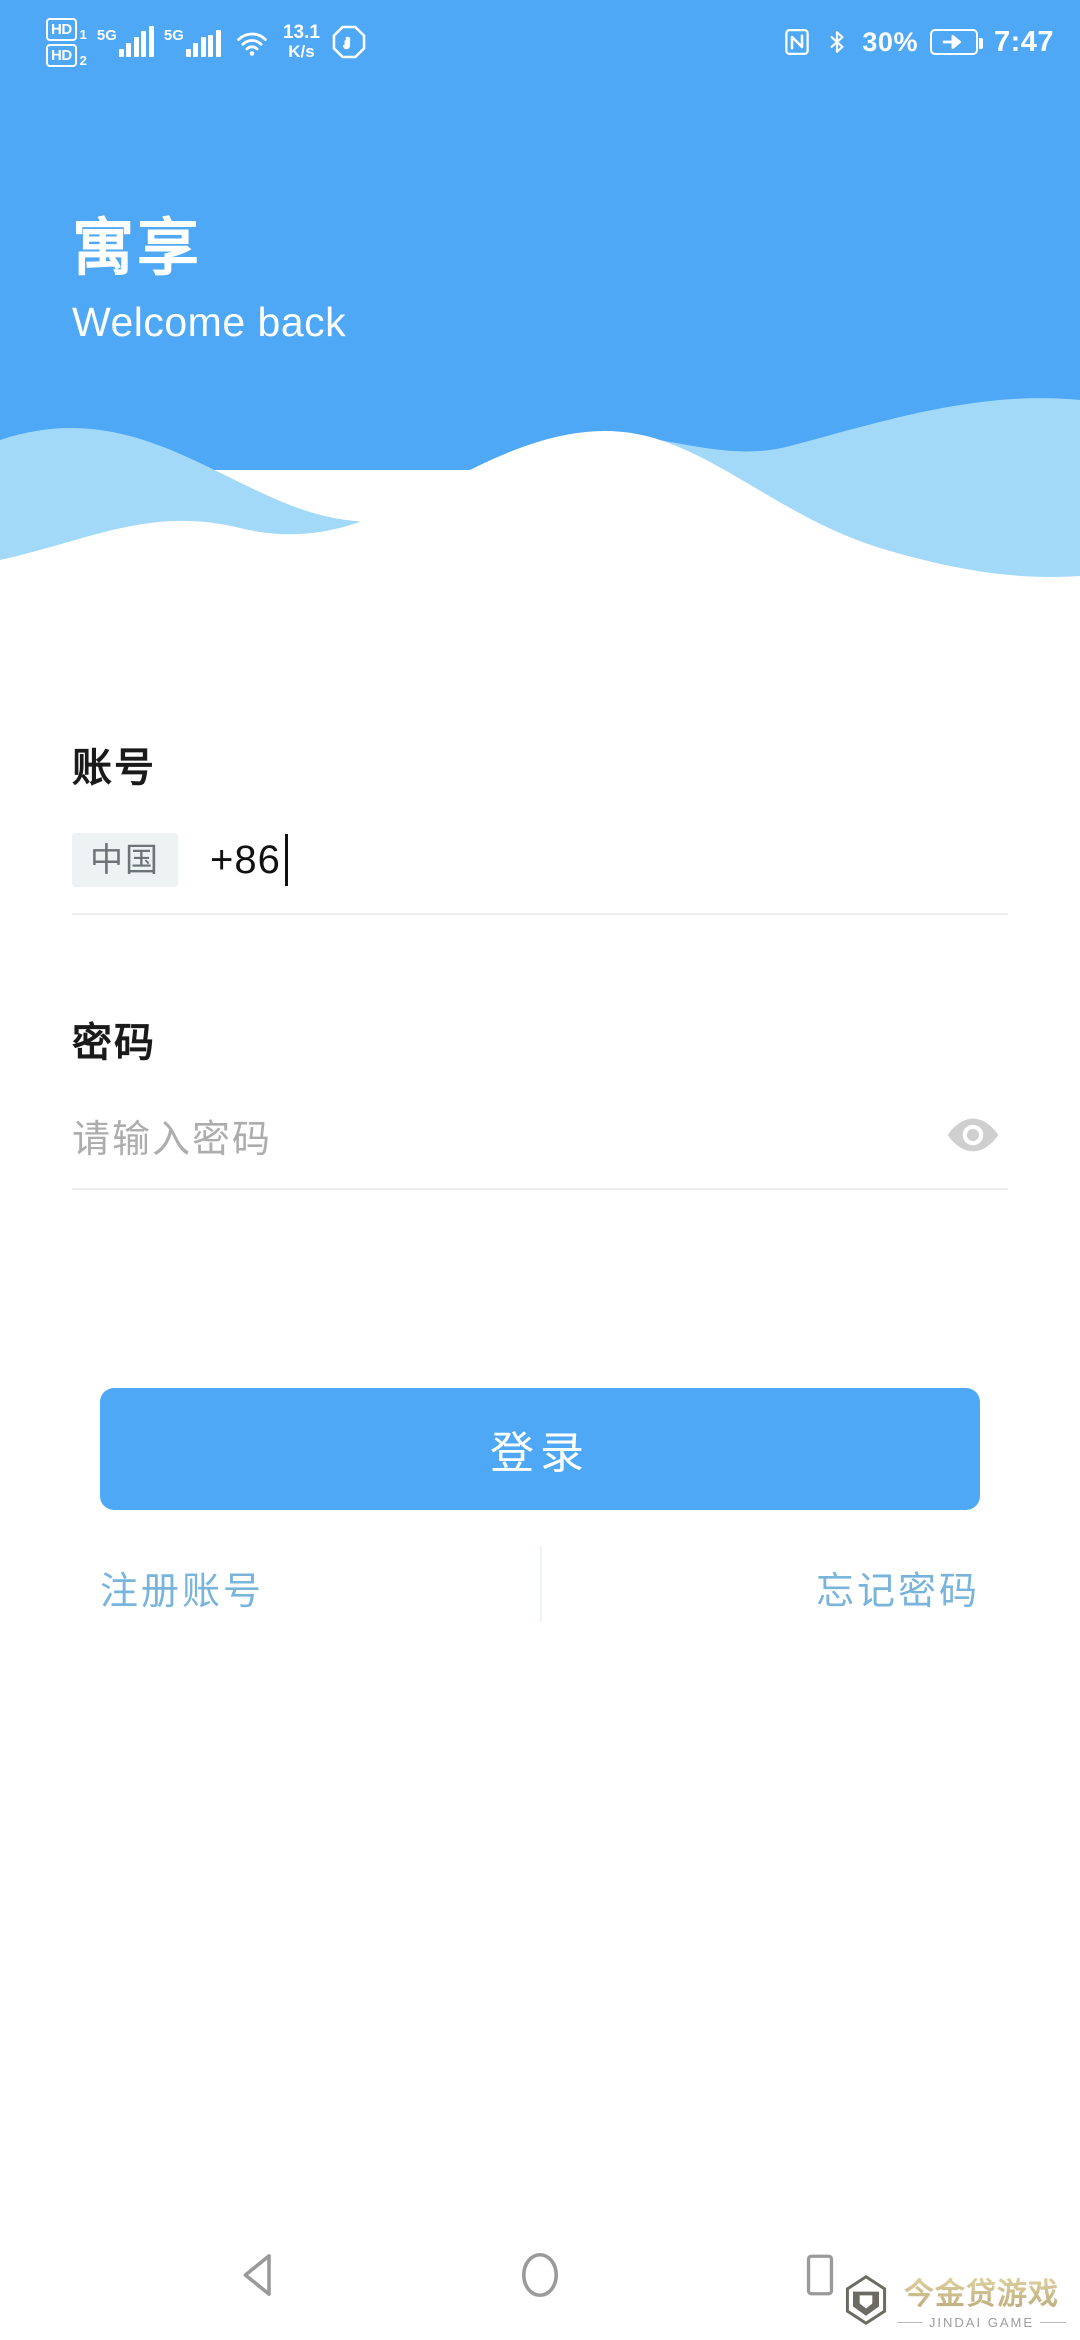 This screenshot has height=2340, width=1080. I want to click on account-input-row: 中国 +86, so click(540, 860).